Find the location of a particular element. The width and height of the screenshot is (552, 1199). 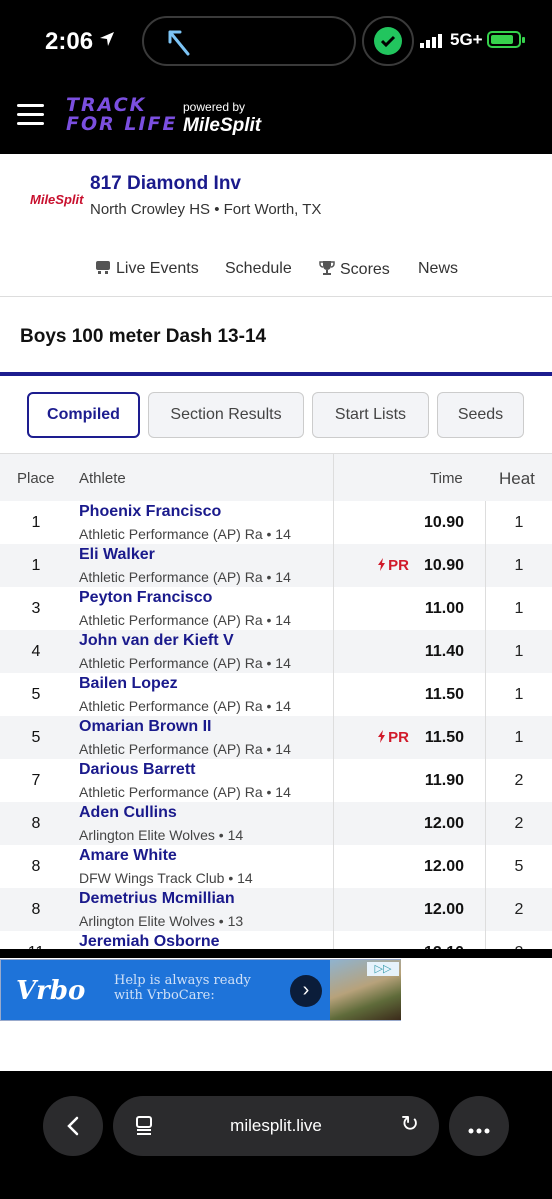

checkmark-icon is located at coordinates (388, 41).